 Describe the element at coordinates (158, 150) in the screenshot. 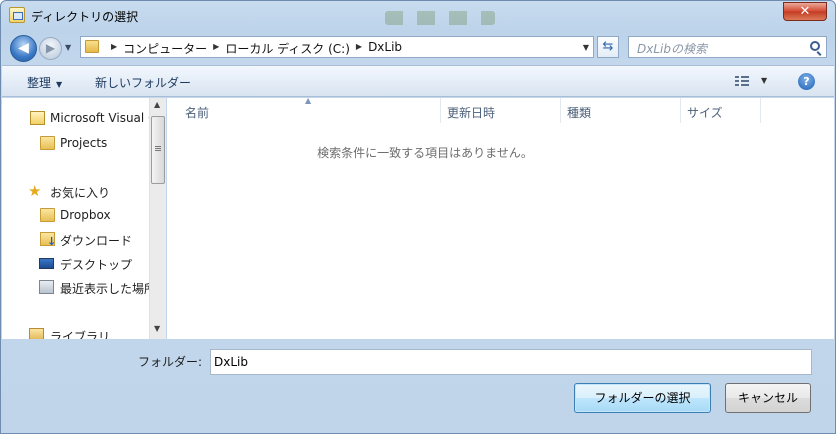

I see `scrollbar-thumb` at that location.